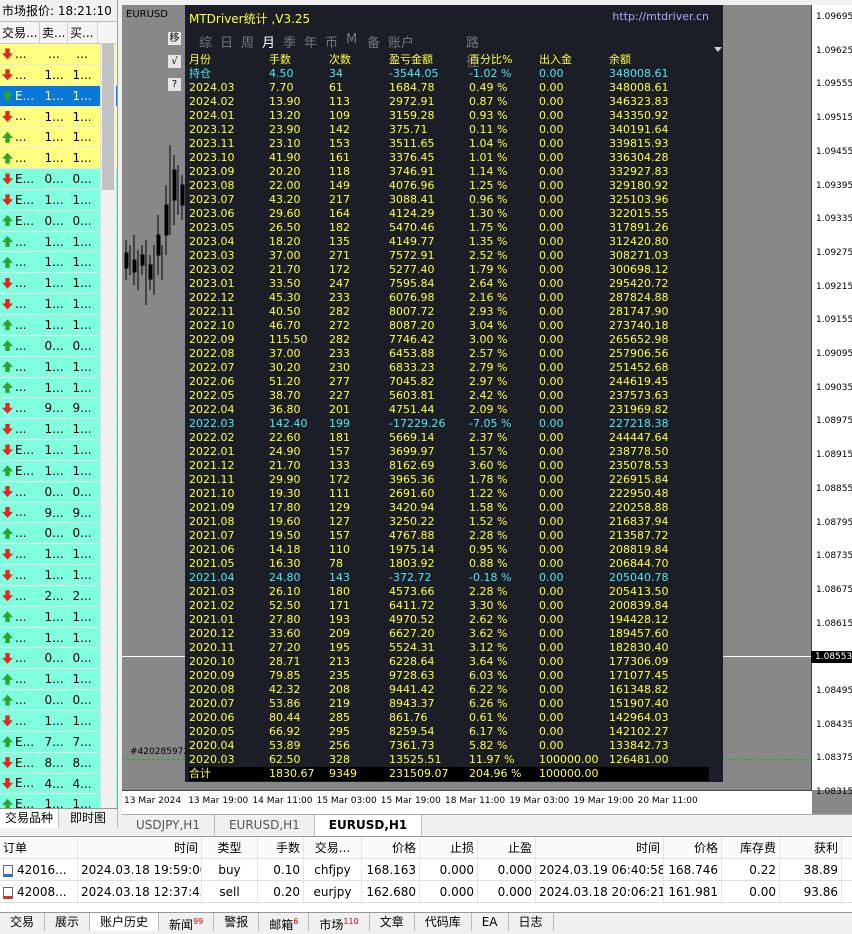 Image resolution: width=852 pixels, height=934 pixels. What do you see at coordinates (507, 847) in the screenshot?
I see `terminal-col-header: 止盈` at bounding box center [507, 847].